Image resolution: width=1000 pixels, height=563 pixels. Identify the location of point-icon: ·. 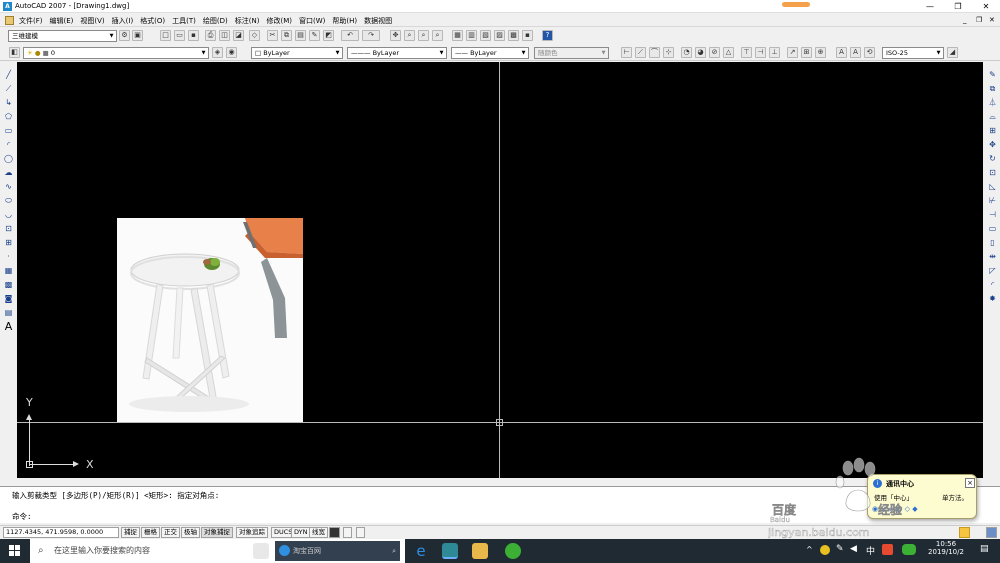
(8, 256).